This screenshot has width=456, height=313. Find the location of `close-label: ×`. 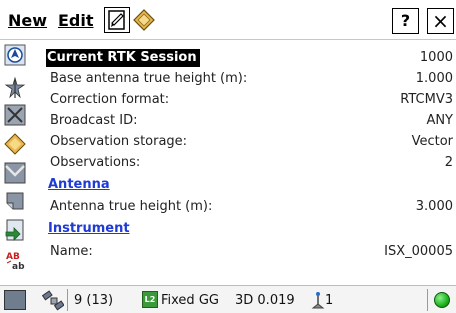

close-label: × is located at coordinates (440, 21).